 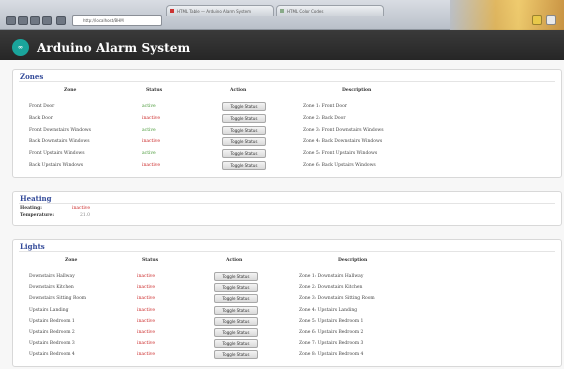 I want to click on zone-name: Back Upstairs Windows, so click(x=56, y=165).